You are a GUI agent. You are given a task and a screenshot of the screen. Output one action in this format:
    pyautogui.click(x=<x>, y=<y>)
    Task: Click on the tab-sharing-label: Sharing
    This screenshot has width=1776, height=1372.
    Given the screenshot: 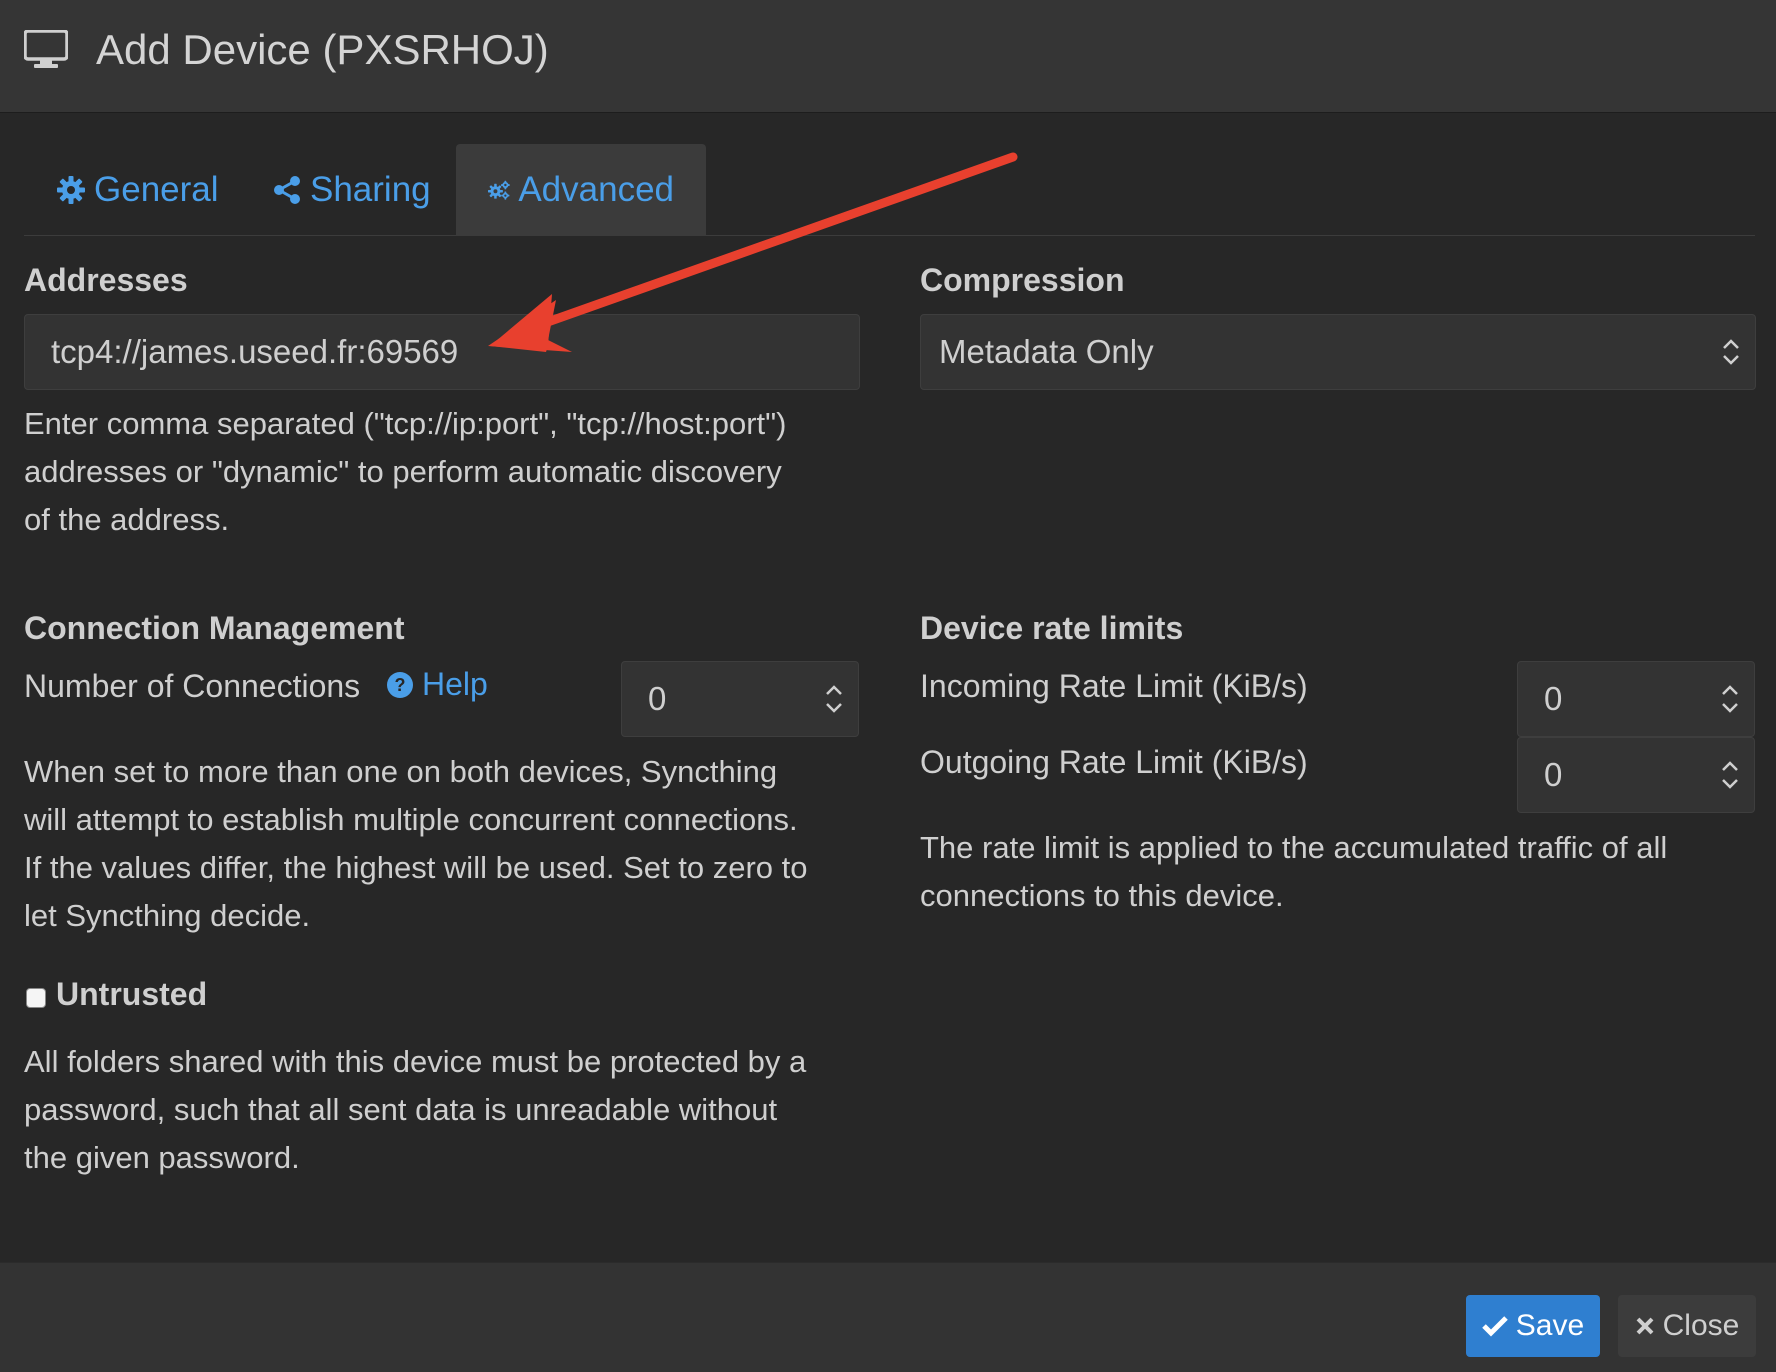 What is the action you would take?
    pyautogui.click(x=370, y=189)
    